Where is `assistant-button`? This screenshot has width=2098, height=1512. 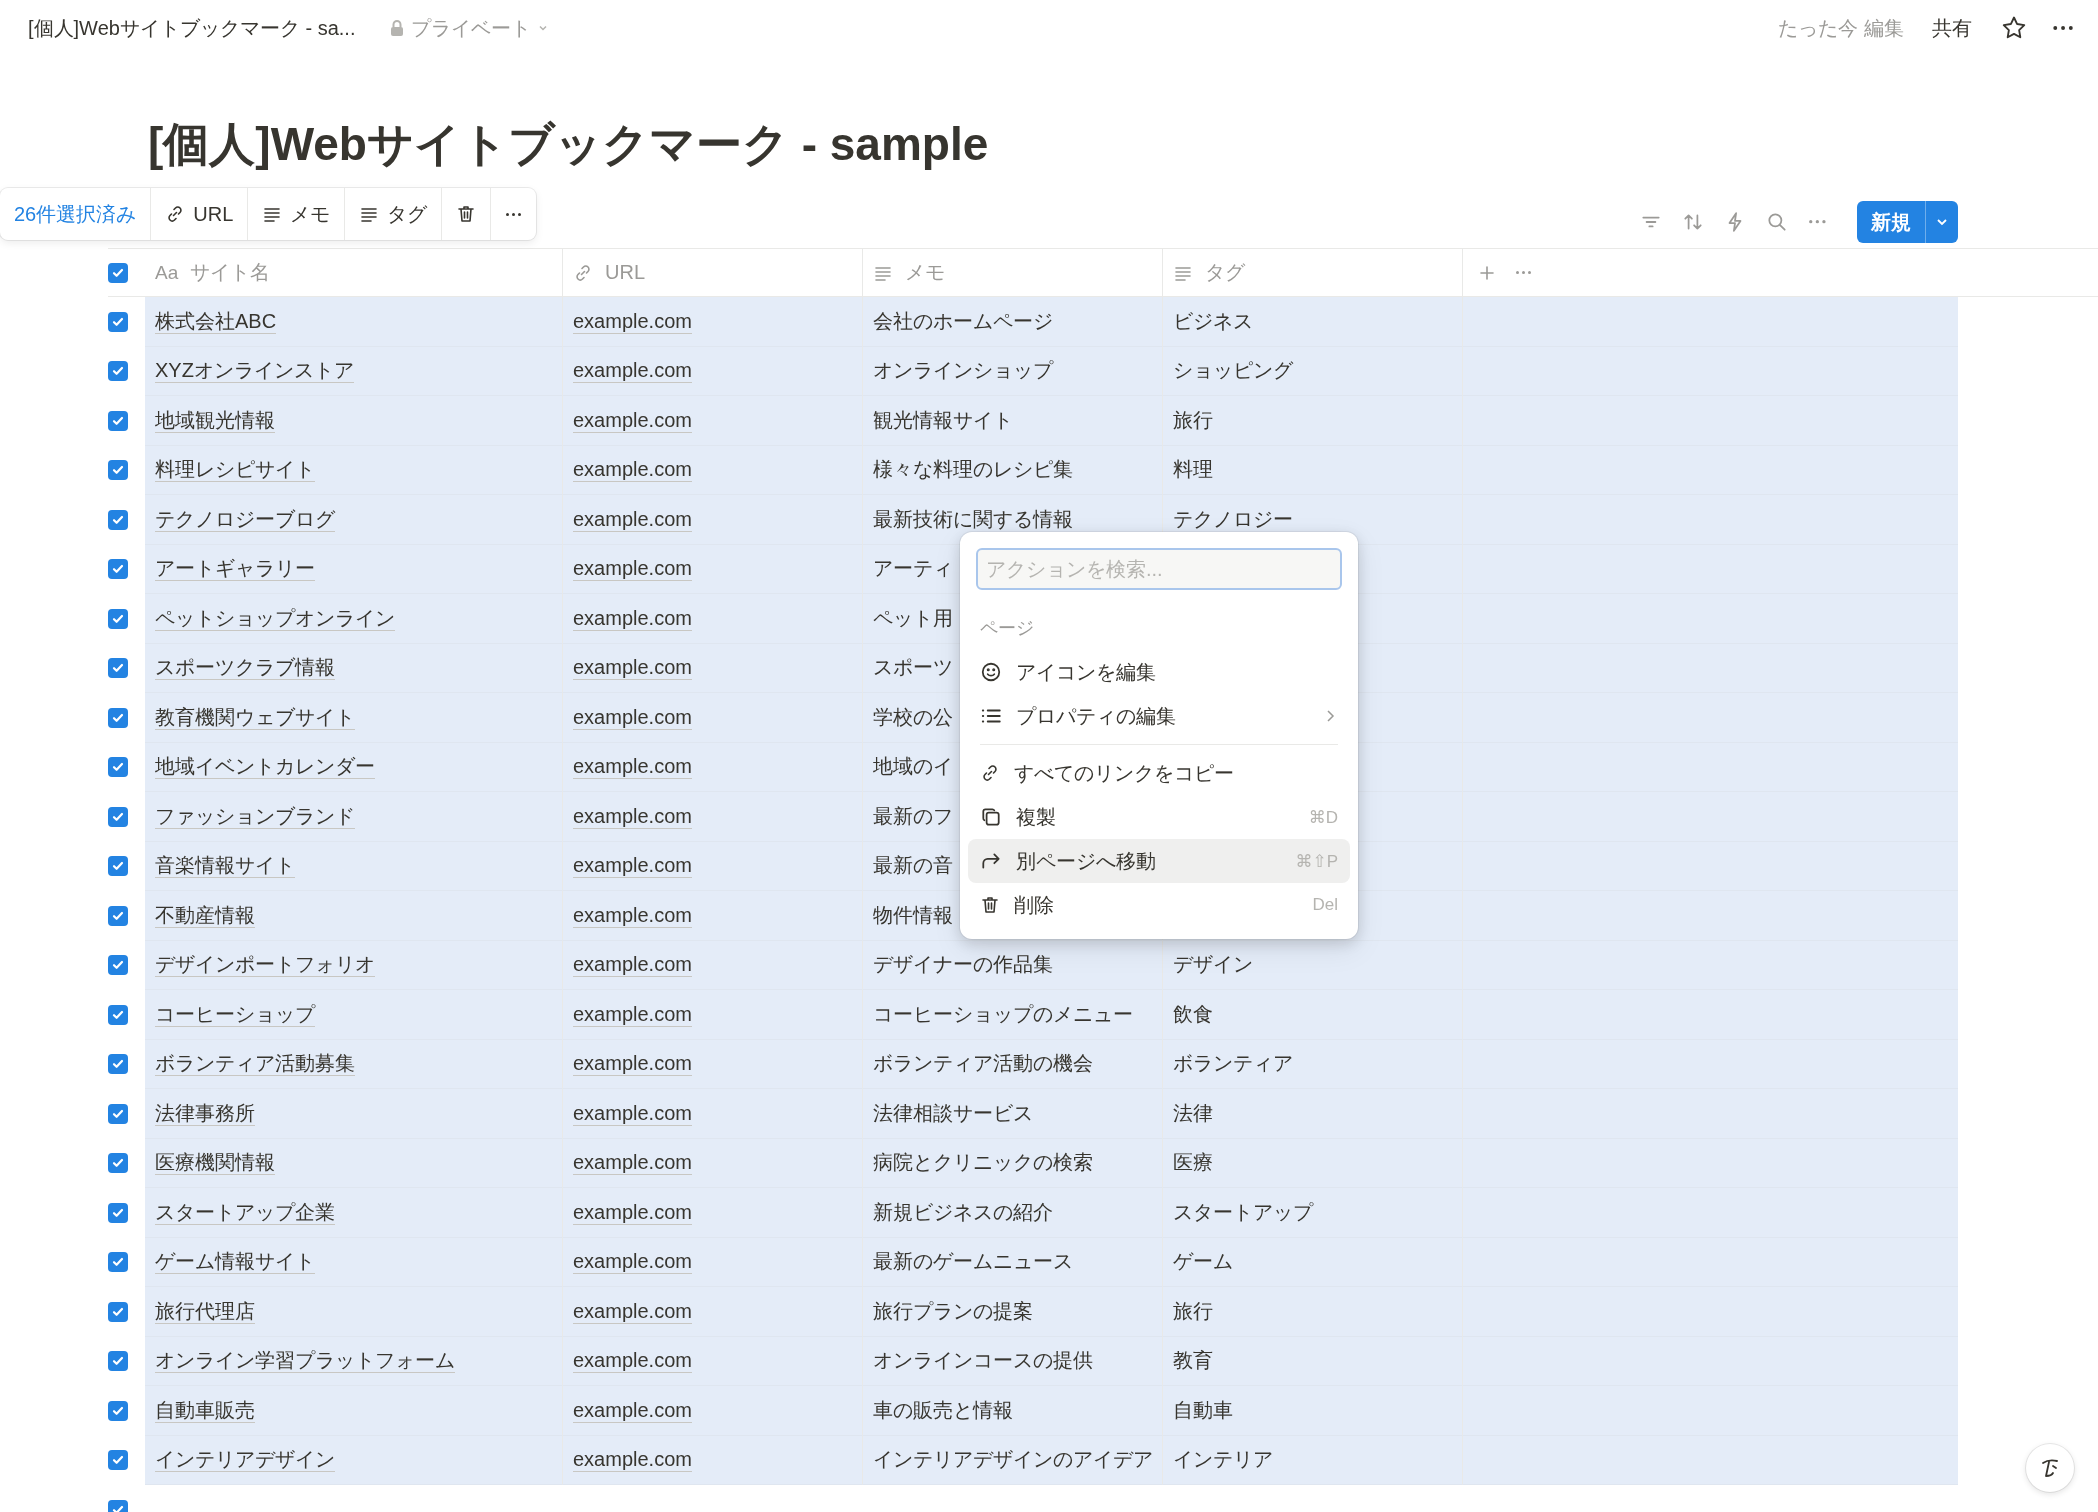 assistant-button is located at coordinates (2050, 1468).